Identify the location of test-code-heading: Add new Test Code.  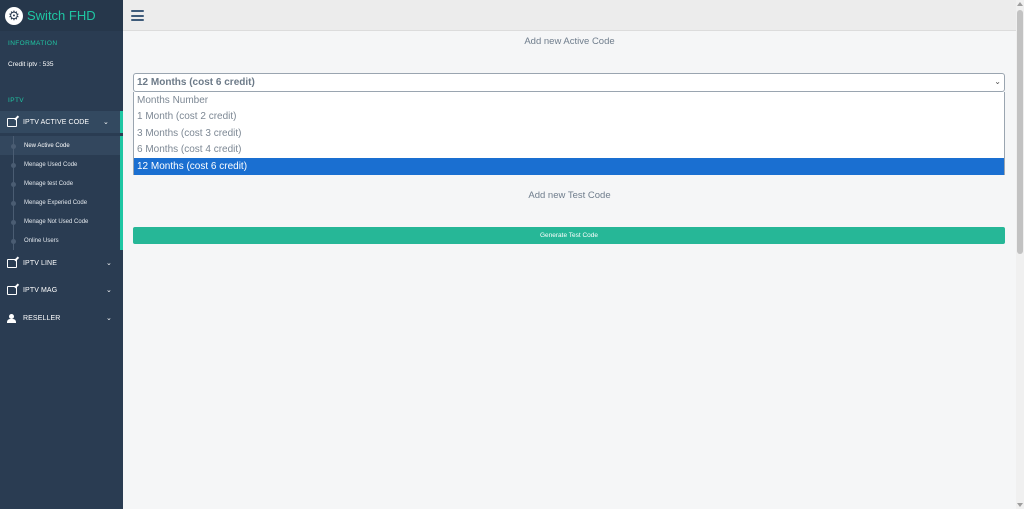
(569, 195).